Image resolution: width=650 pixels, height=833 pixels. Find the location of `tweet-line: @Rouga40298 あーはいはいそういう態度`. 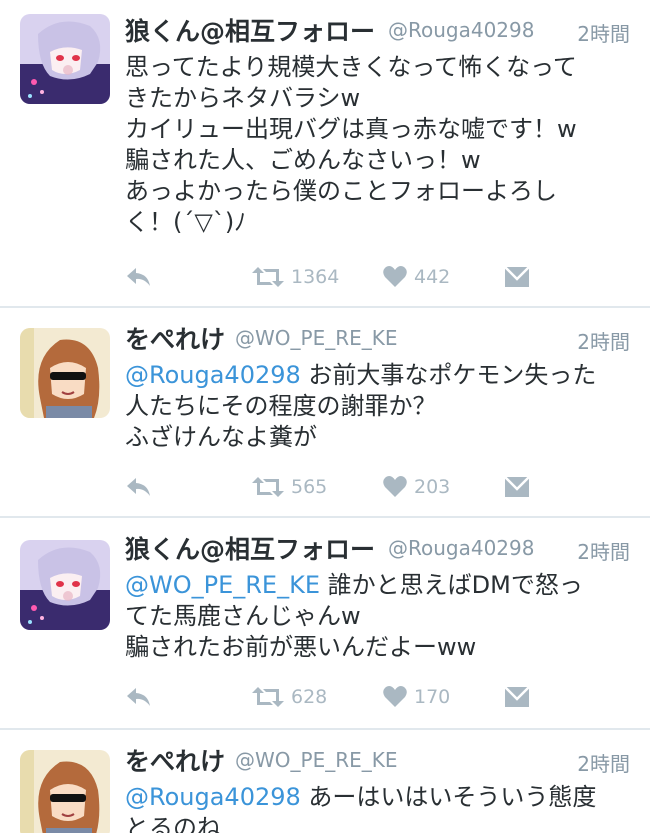

tweet-line: @Rouga40298 あーはいはいそういう態度 is located at coordinates (361, 797).